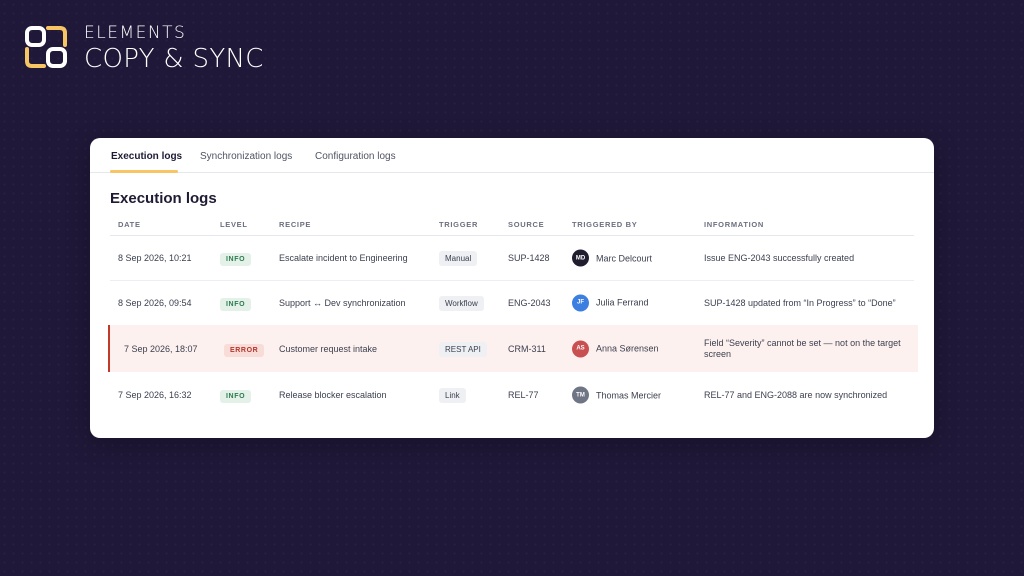  I want to click on source-link: CRM-311, so click(527, 349).